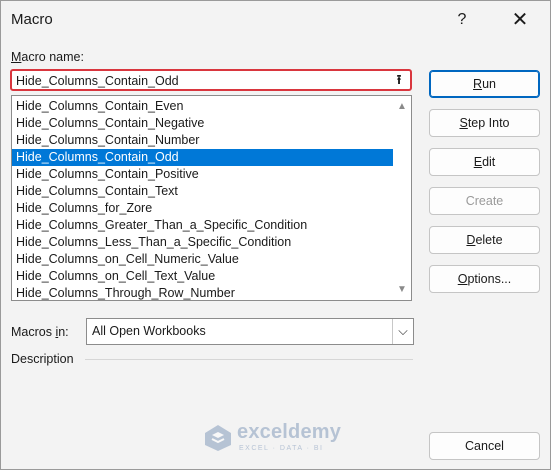 The height and width of the screenshot is (470, 551). What do you see at coordinates (249, 359) in the screenshot?
I see `description-divider` at bounding box center [249, 359].